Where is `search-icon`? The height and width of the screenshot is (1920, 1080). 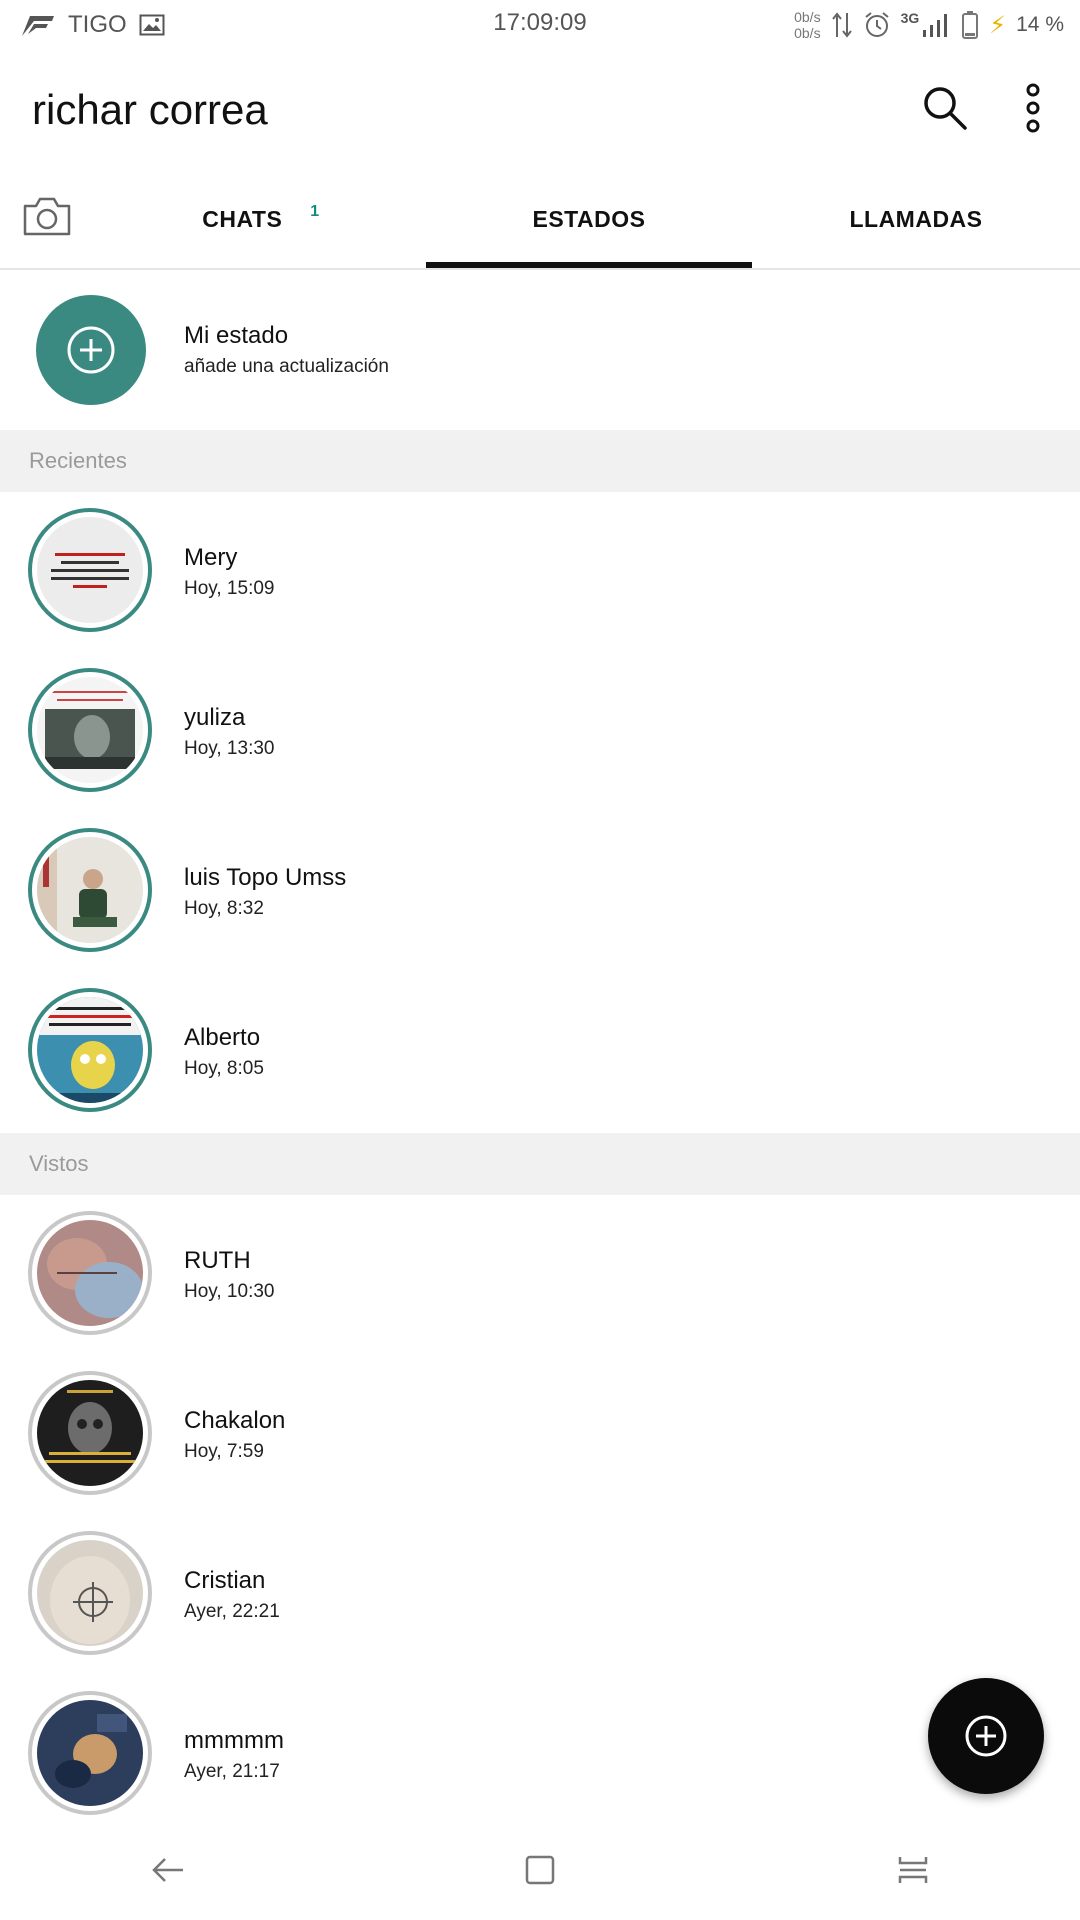
search-icon is located at coordinates (945, 108).